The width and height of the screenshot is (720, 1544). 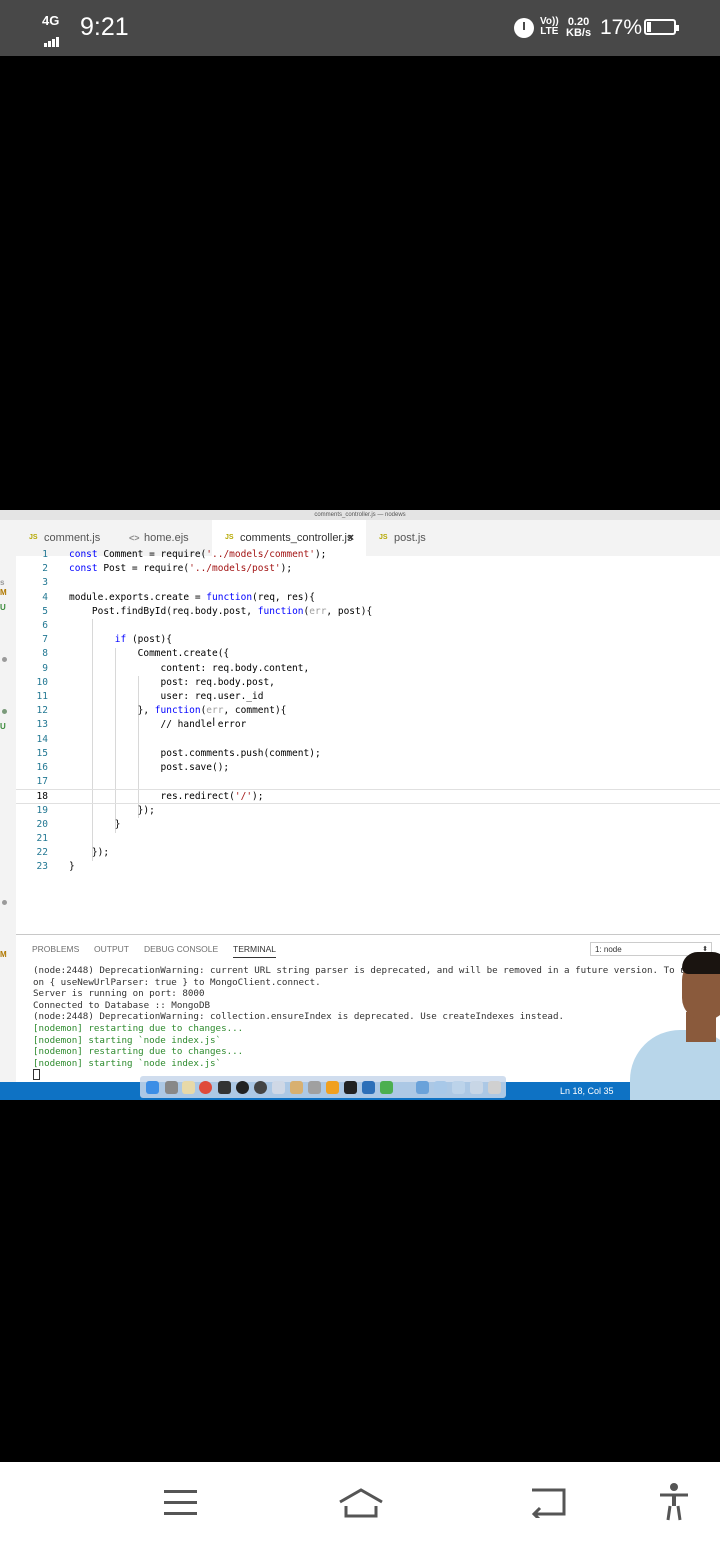 What do you see at coordinates (78, 824) in the screenshot?
I see `code-line: 20 }` at bounding box center [78, 824].